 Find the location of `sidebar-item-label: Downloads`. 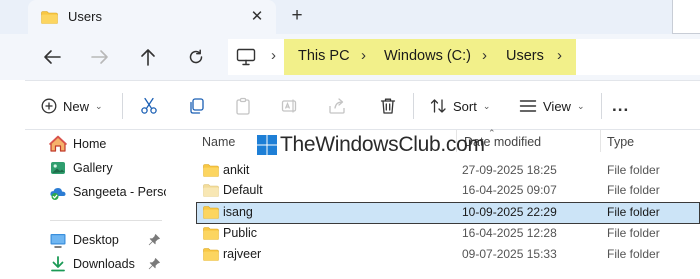

sidebar-item-label: Downloads is located at coordinates (104, 264).